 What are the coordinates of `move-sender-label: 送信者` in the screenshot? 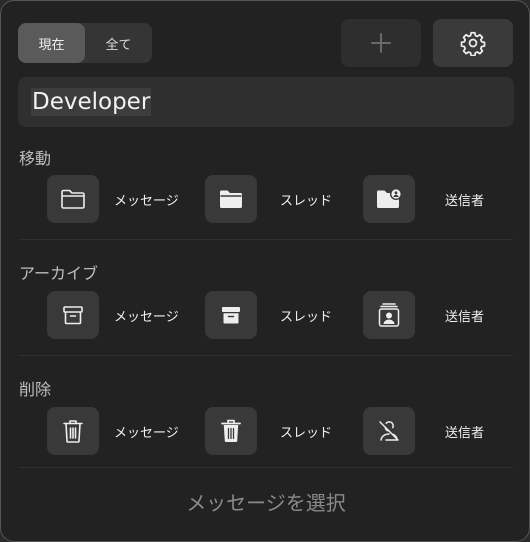 It's located at (465, 201).